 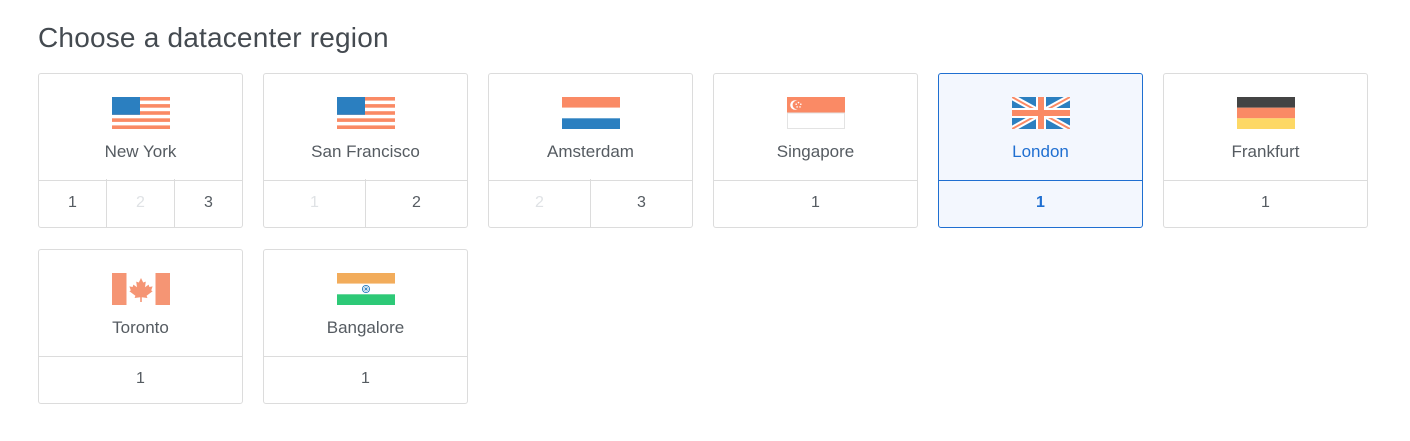 What do you see at coordinates (1041, 113) in the screenshot?
I see `uk-flag-icon` at bounding box center [1041, 113].